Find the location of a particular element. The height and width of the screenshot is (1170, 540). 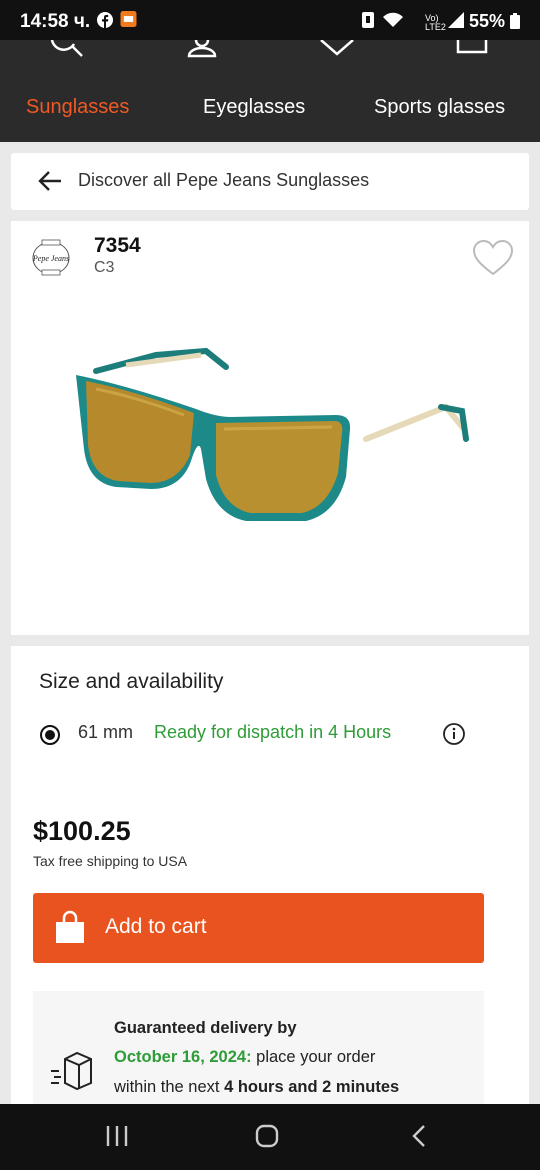

price: $100.25 is located at coordinates (82, 831).